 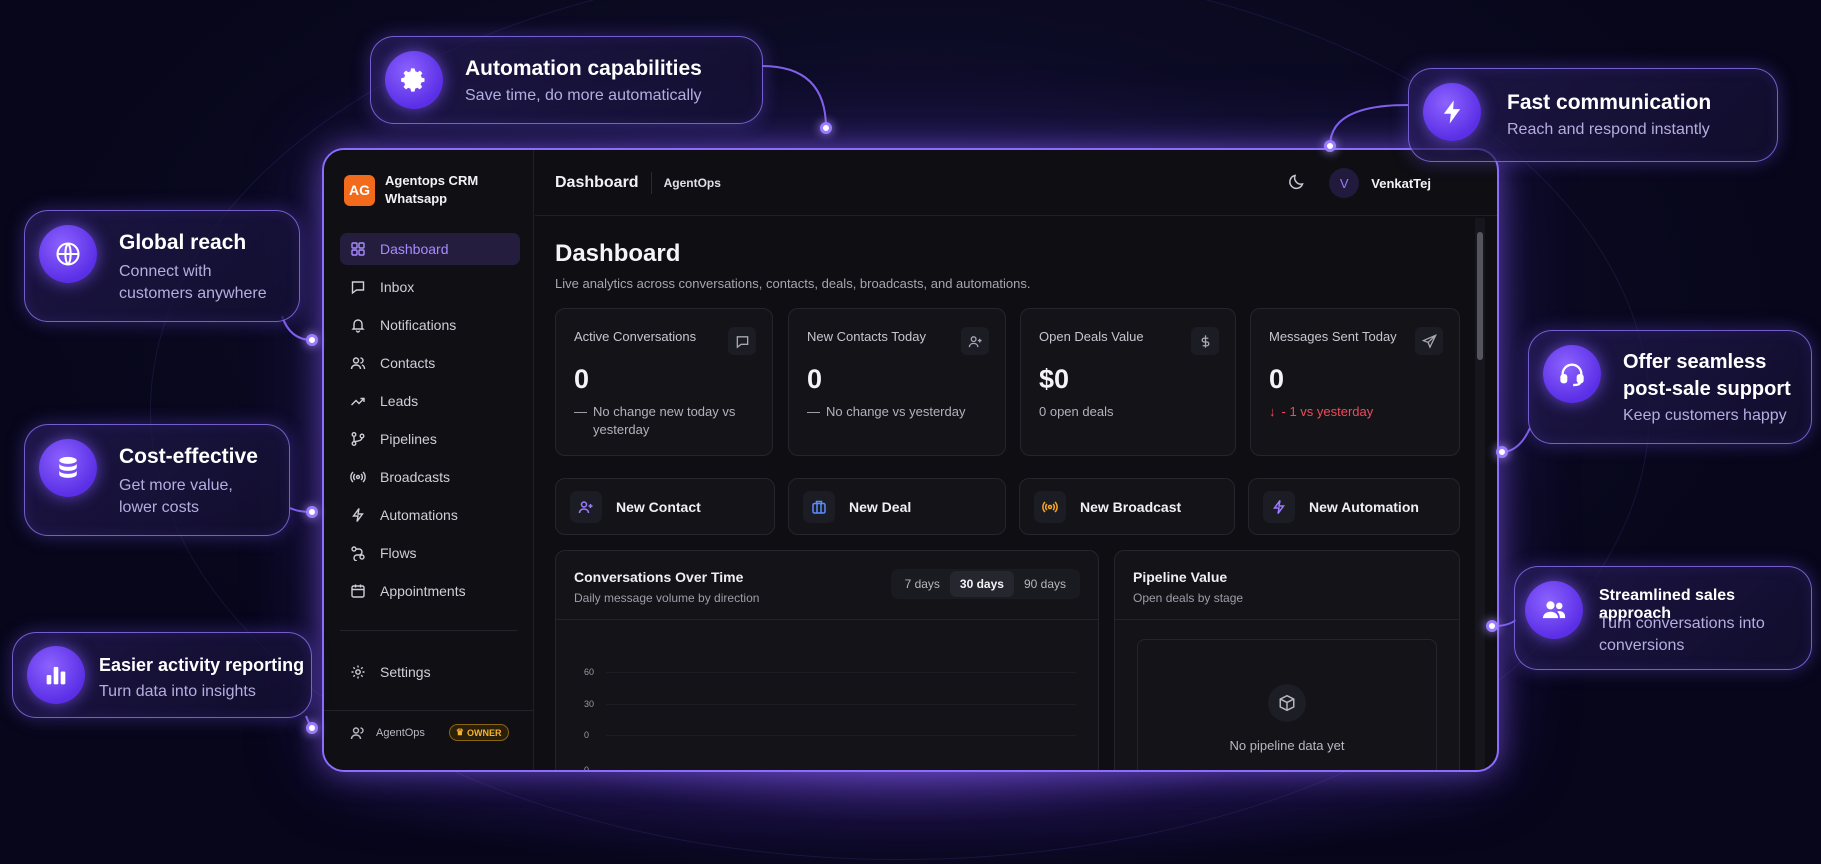 I want to click on cube-icon, so click(x=1287, y=703).